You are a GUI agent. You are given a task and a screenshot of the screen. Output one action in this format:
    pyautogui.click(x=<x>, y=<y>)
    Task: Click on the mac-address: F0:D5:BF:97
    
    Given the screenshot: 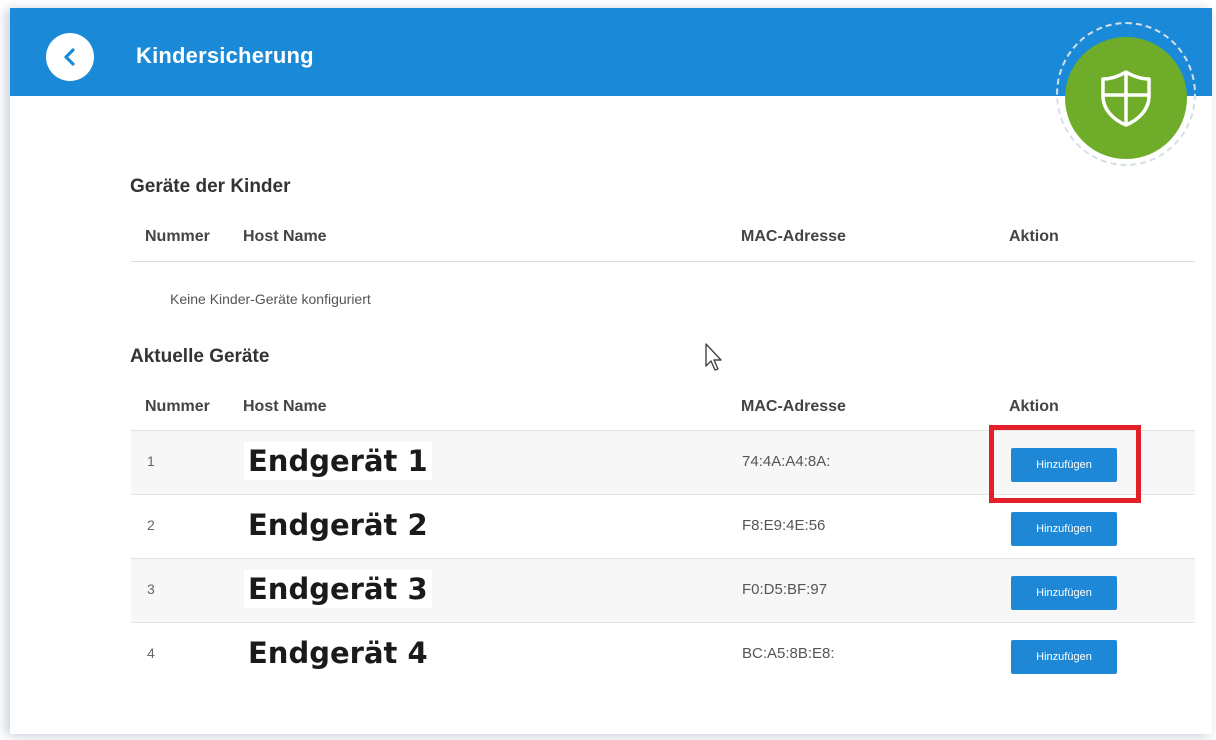 What is the action you would take?
    pyautogui.click(x=785, y=589)
    